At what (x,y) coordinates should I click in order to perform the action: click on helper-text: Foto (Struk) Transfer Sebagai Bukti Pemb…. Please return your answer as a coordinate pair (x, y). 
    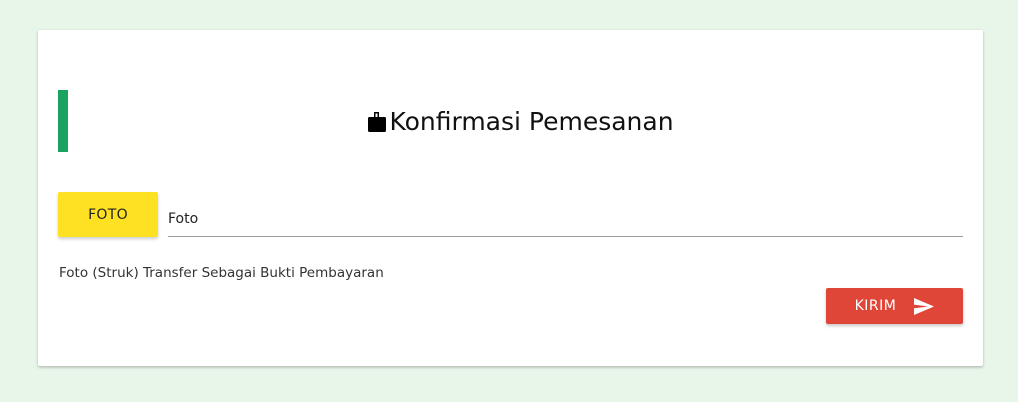
    Looking at the image, I should click on (221, 273).